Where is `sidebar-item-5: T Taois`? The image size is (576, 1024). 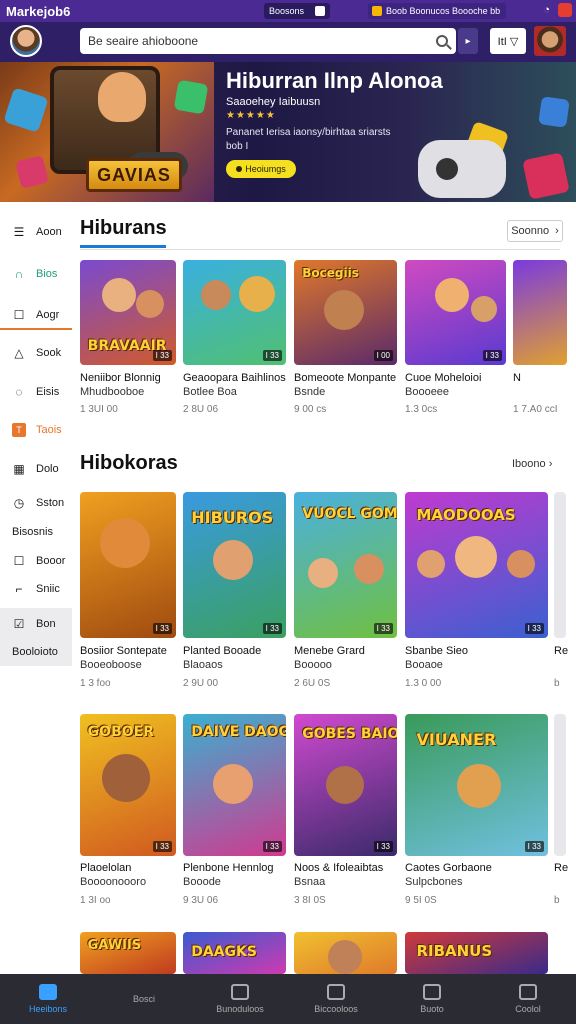 sidebar-item-5: T Taois is located at coordinates (36, 430).